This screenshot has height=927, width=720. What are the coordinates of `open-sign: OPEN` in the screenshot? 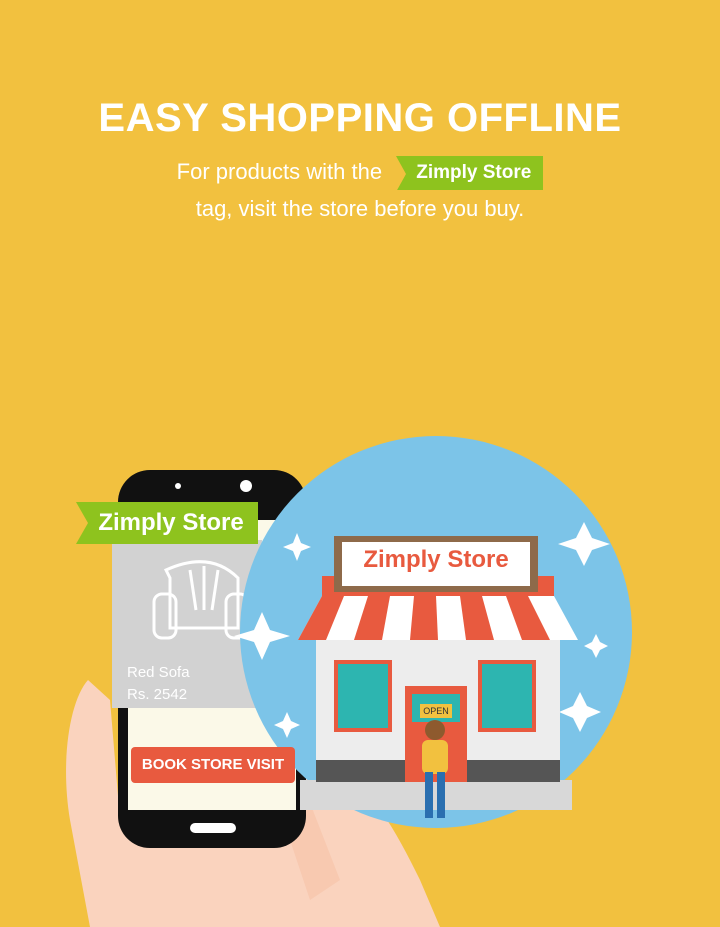 It's located at (436, 711).